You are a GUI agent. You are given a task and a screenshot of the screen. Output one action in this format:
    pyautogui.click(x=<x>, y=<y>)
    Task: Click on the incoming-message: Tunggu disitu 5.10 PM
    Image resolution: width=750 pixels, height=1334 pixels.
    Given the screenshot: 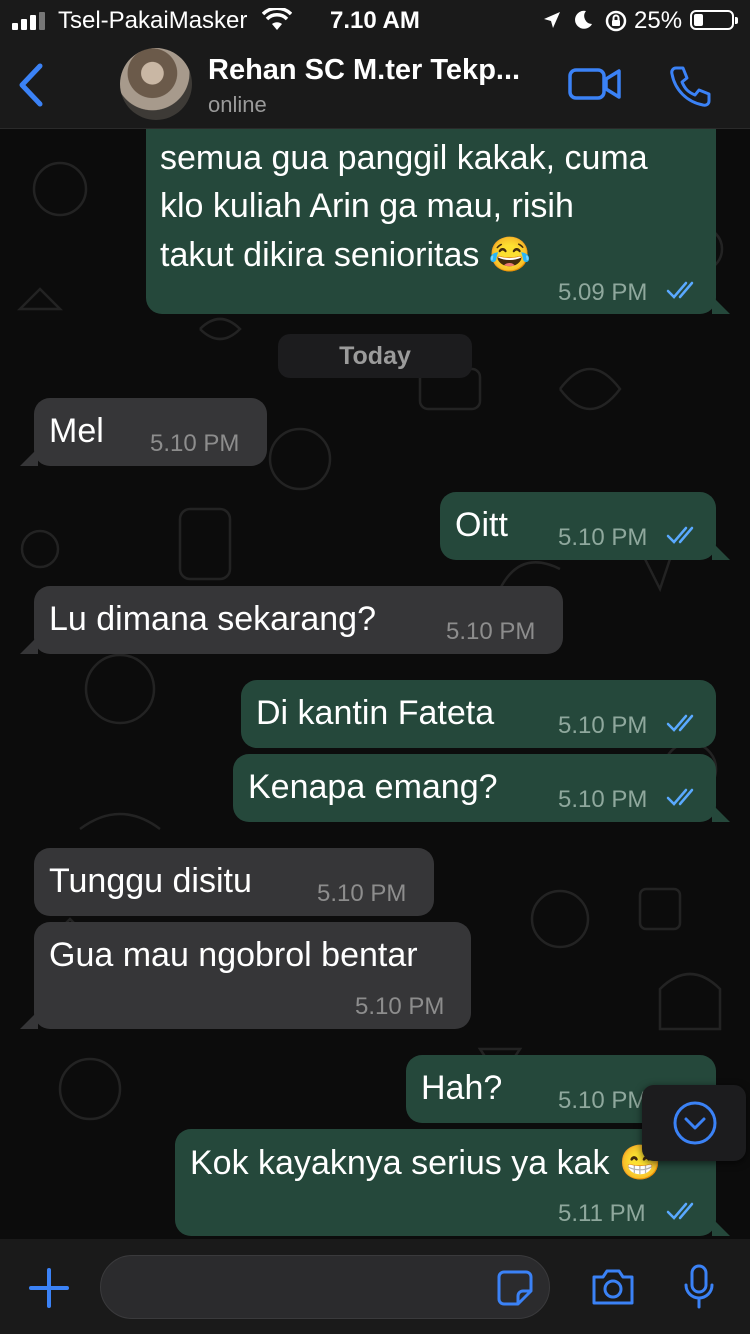 What is the action you would take?
    pyautogui.click(x=234, y=882)
    